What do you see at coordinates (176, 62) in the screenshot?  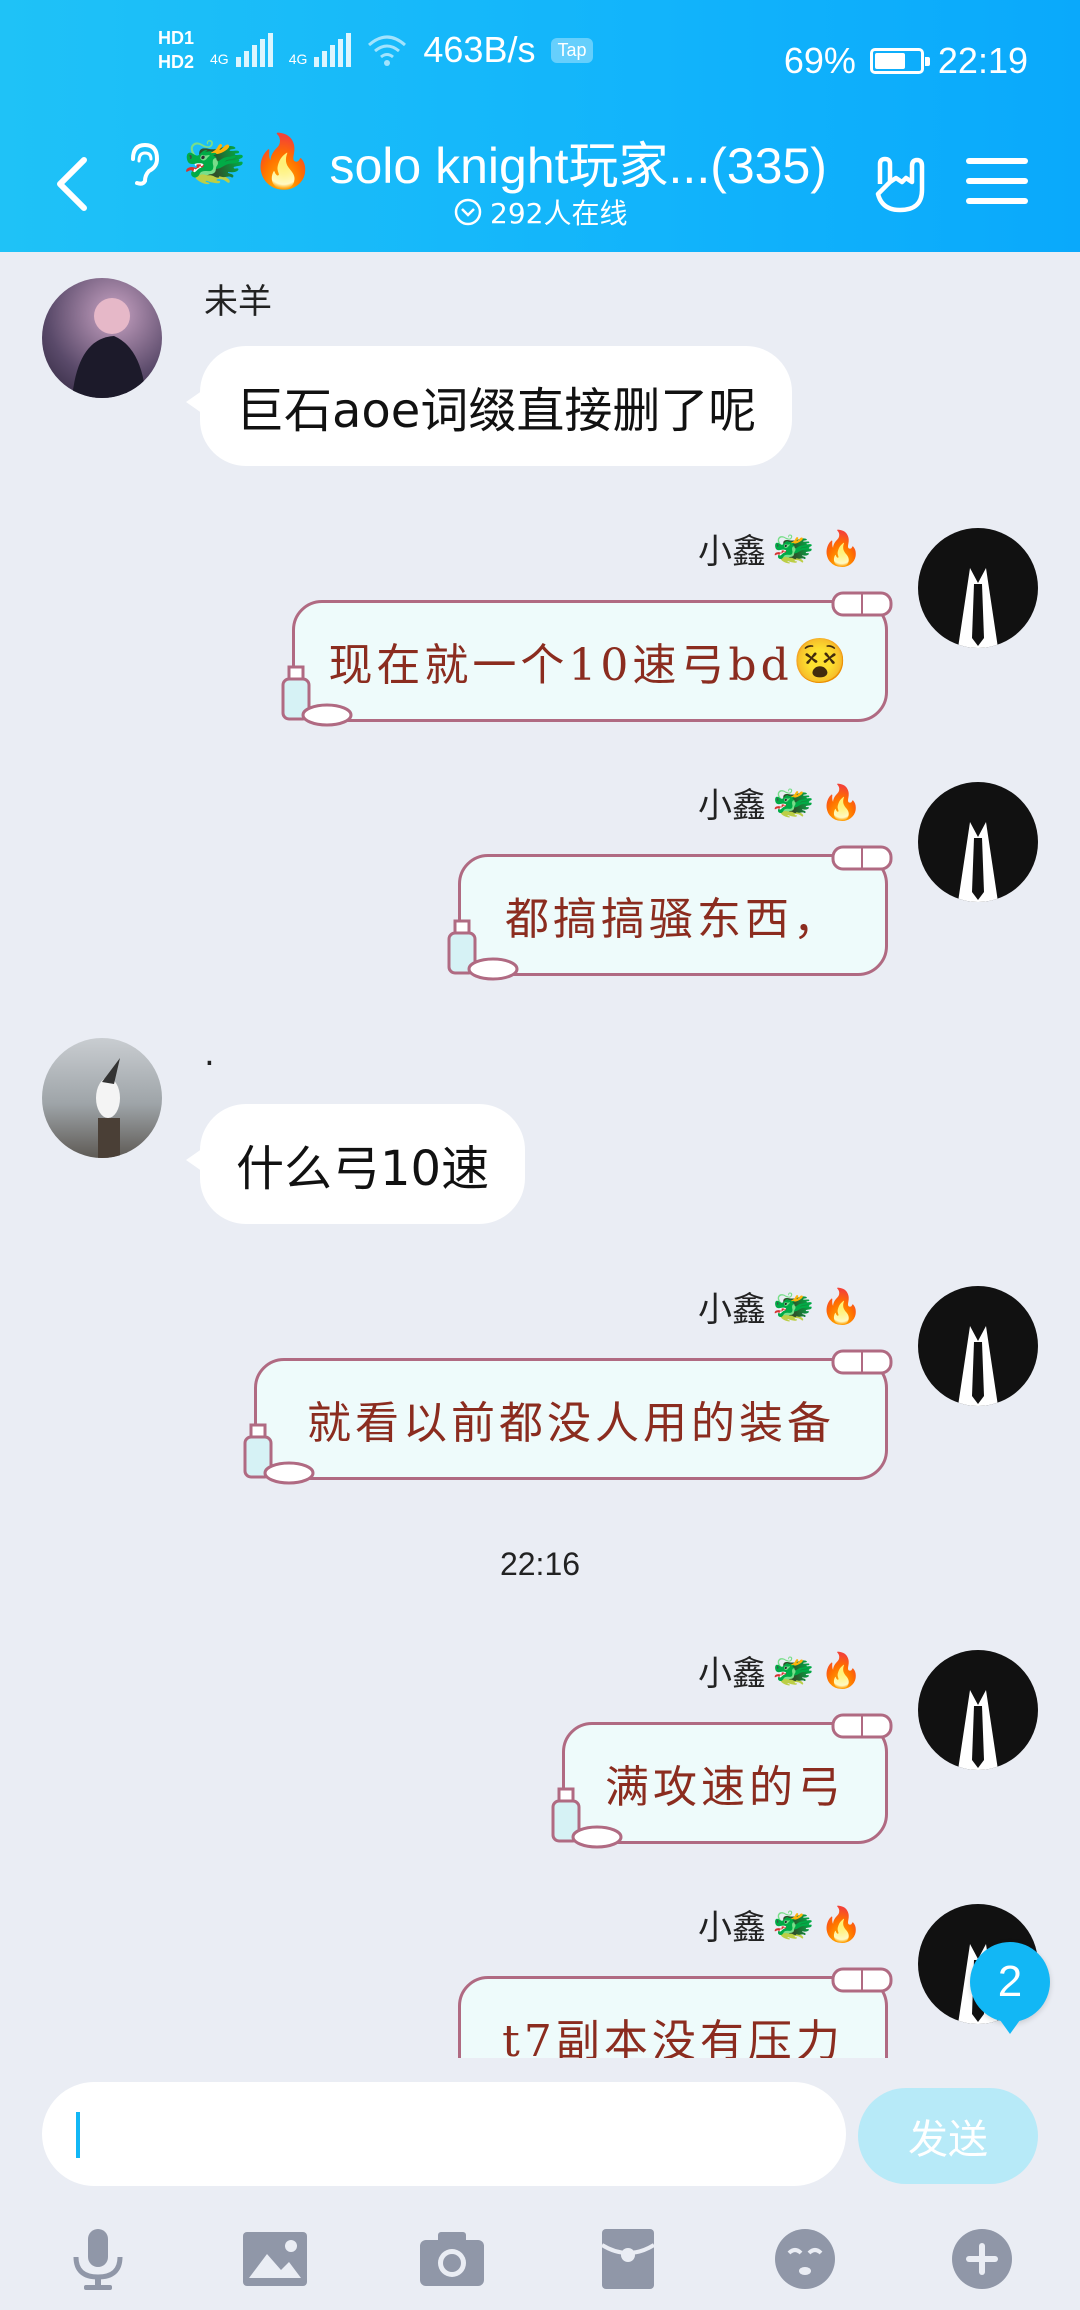 I see `hd2-label: HD2` at bounding box center [176, 62].